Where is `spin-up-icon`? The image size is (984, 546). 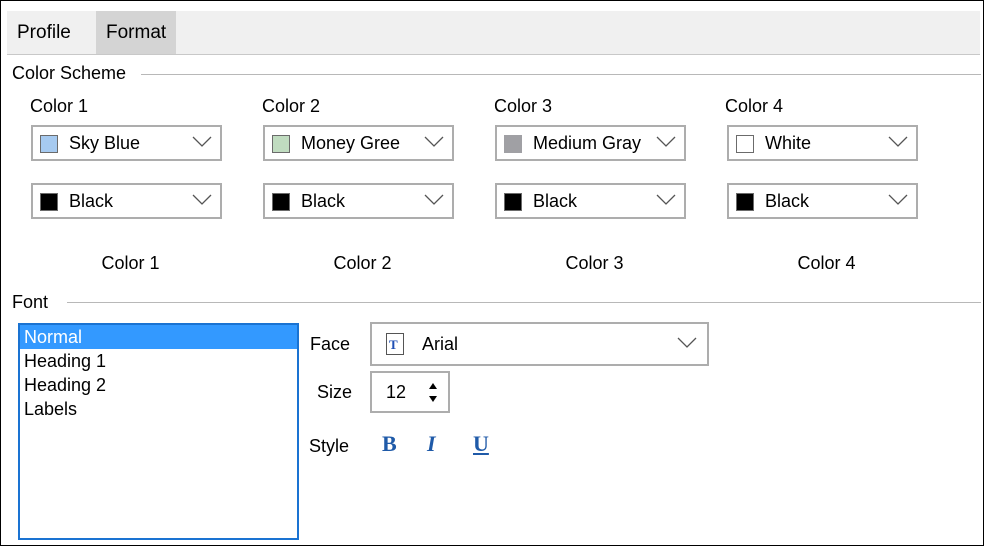
spin-up-icon is located at coordinates (433, 386).